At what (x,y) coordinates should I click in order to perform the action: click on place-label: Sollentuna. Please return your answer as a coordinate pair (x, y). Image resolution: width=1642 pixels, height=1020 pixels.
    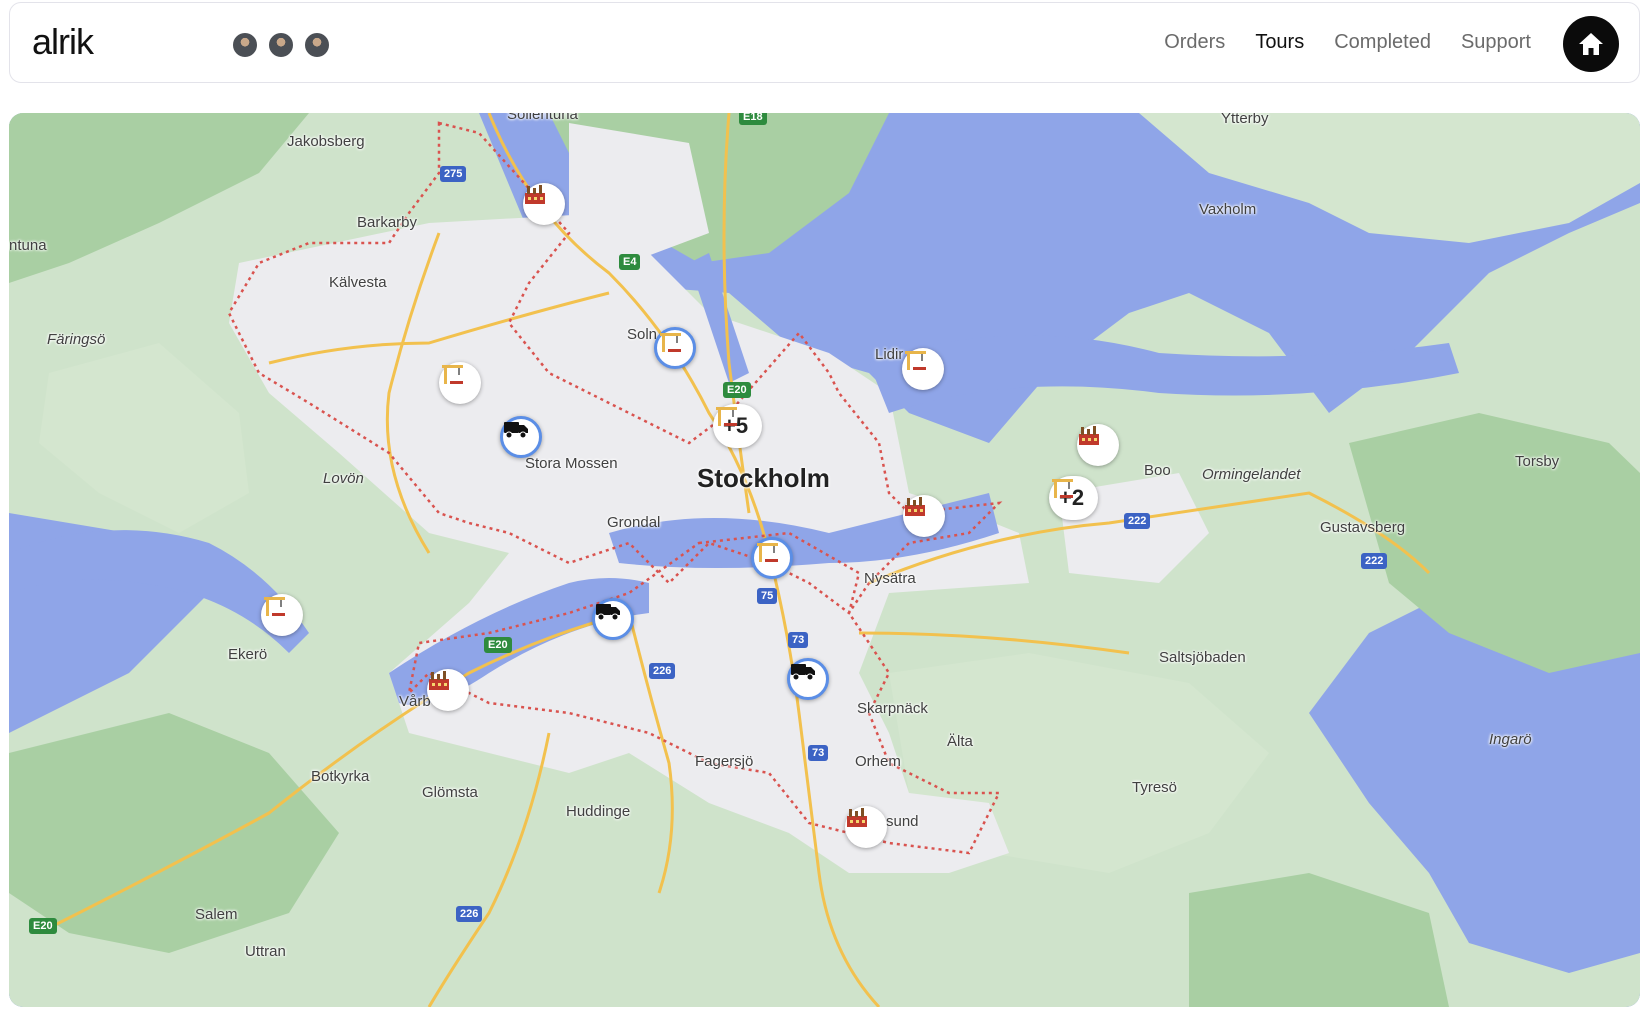
    Looking at the image, I should click on (542, 118).